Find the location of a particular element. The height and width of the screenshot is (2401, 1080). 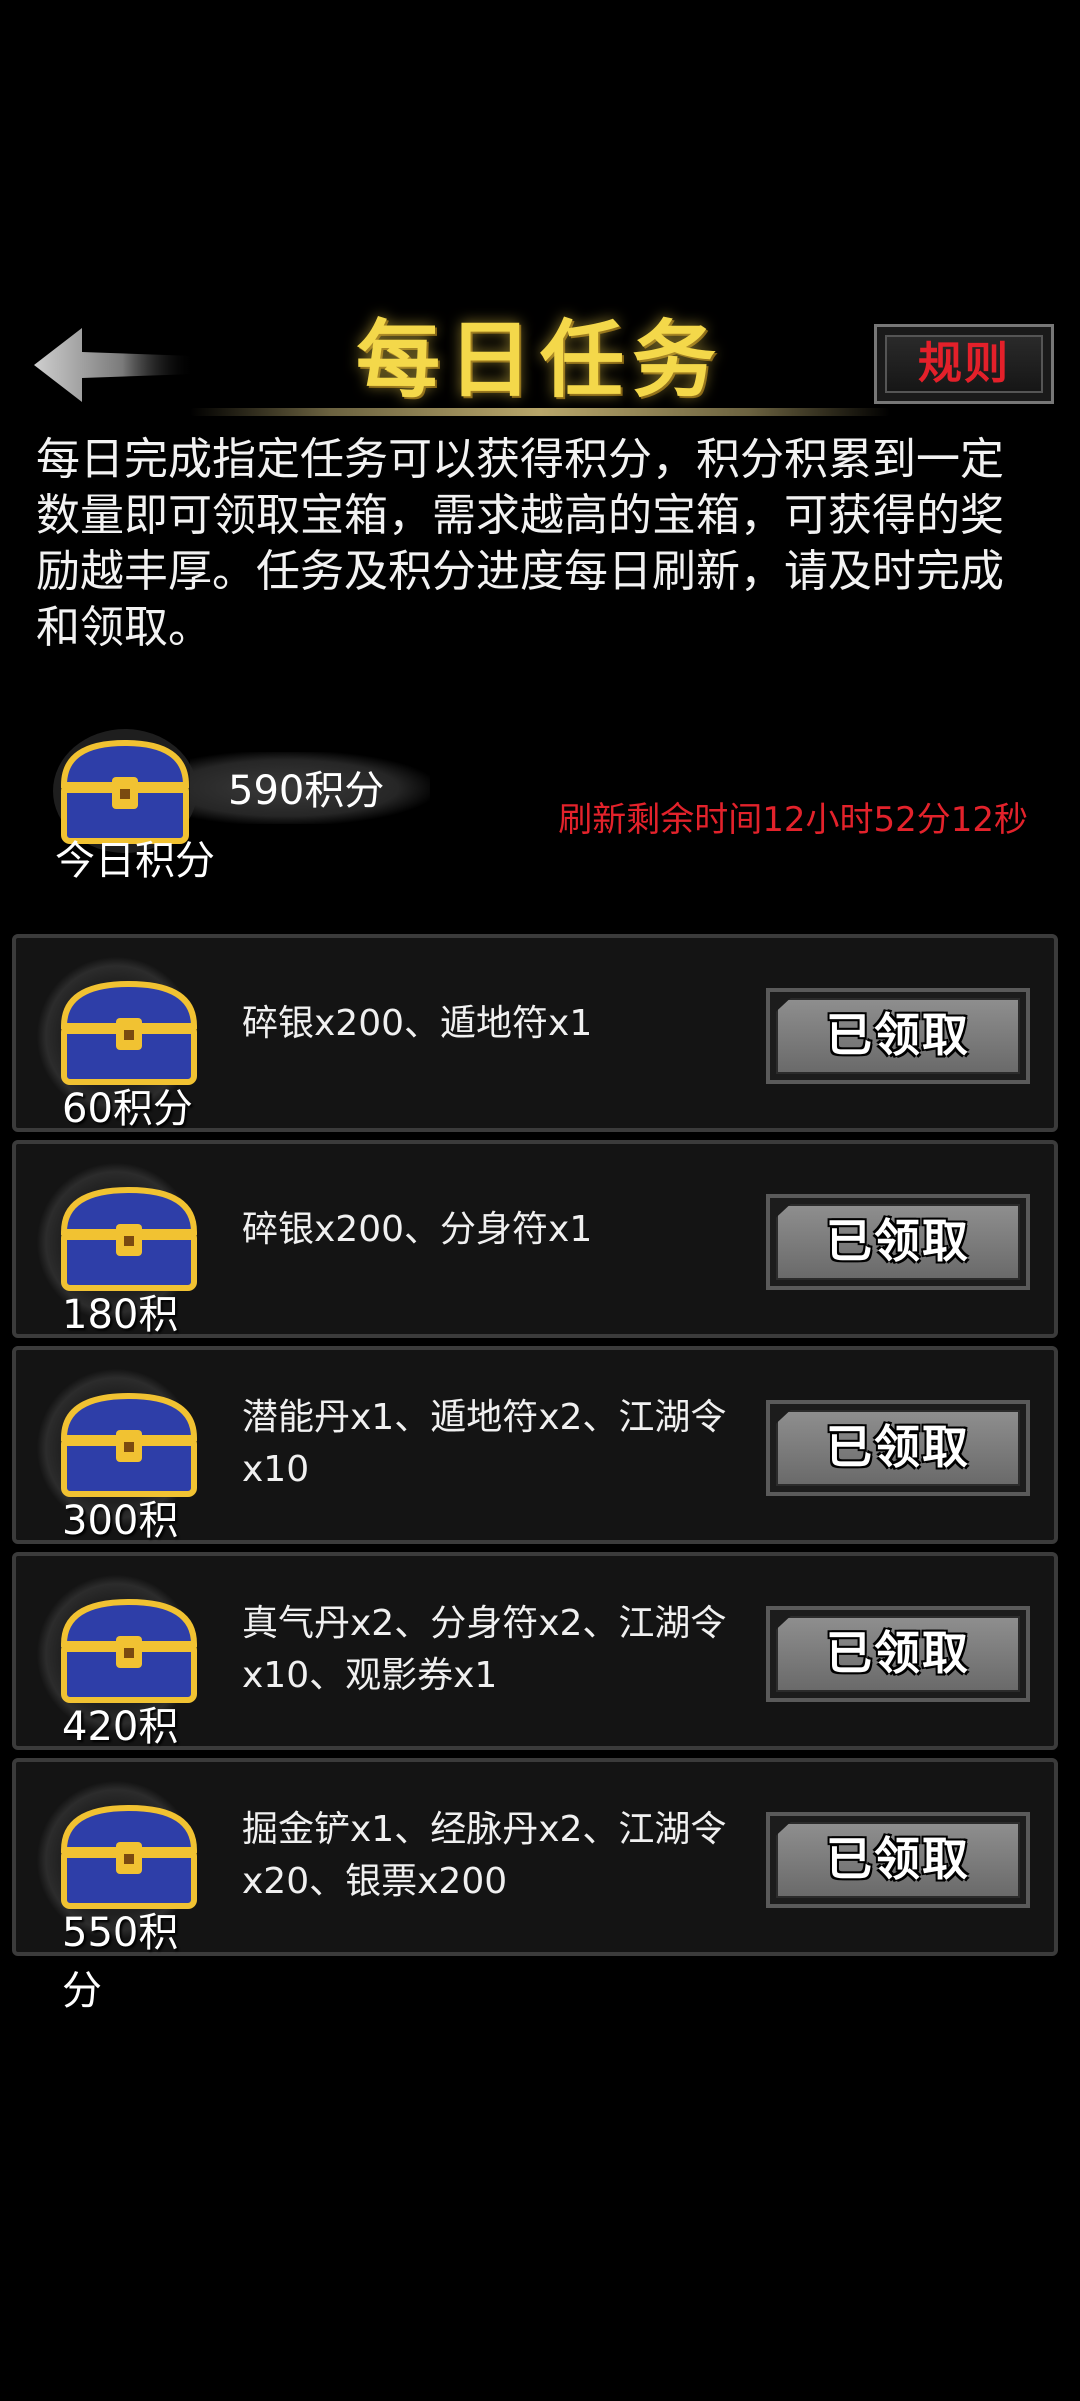

reward-row: 180积分 碎银x200、分身符x1 已领取 is located at coordinates (535, 1268).